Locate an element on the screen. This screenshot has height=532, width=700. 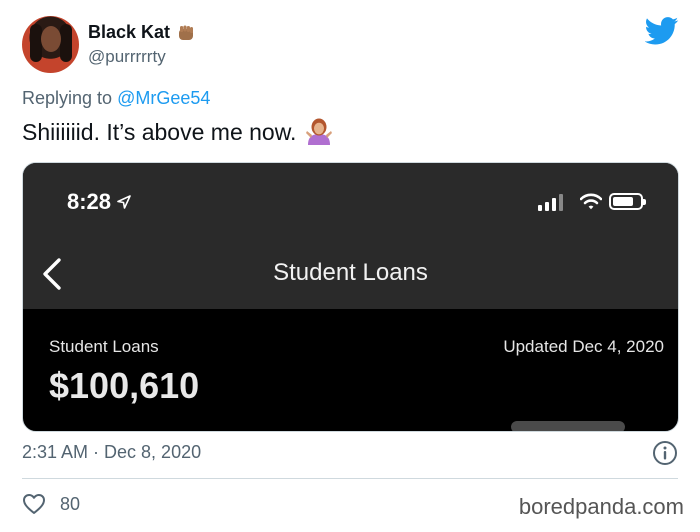
tweet-text-row: Shiiiiiid. It’s above me now. is located at coordinates (177, 132).